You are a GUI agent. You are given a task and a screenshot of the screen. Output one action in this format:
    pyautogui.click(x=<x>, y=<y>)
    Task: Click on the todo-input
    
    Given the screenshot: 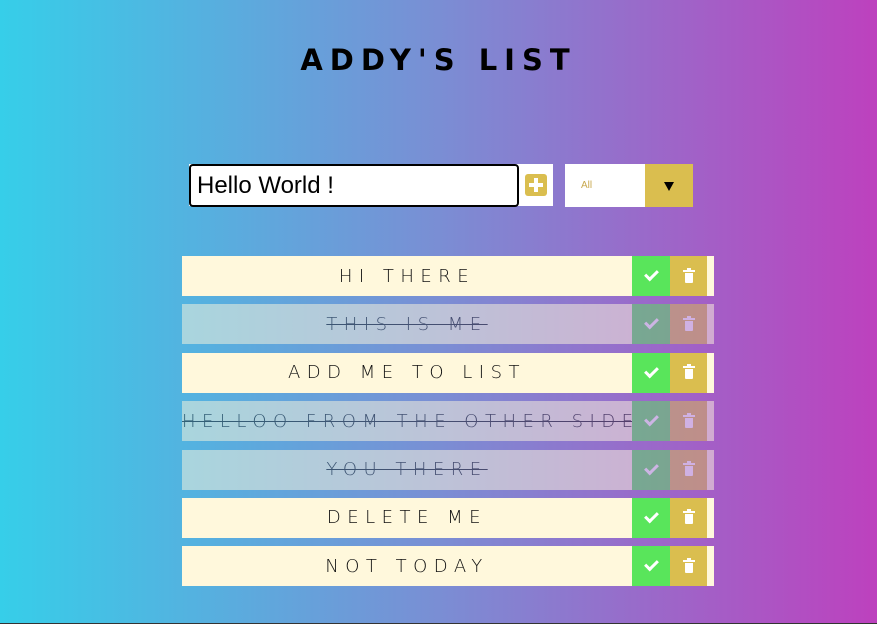 What is the action you would take?
    pyautogui.click(x=354, y=185)
    